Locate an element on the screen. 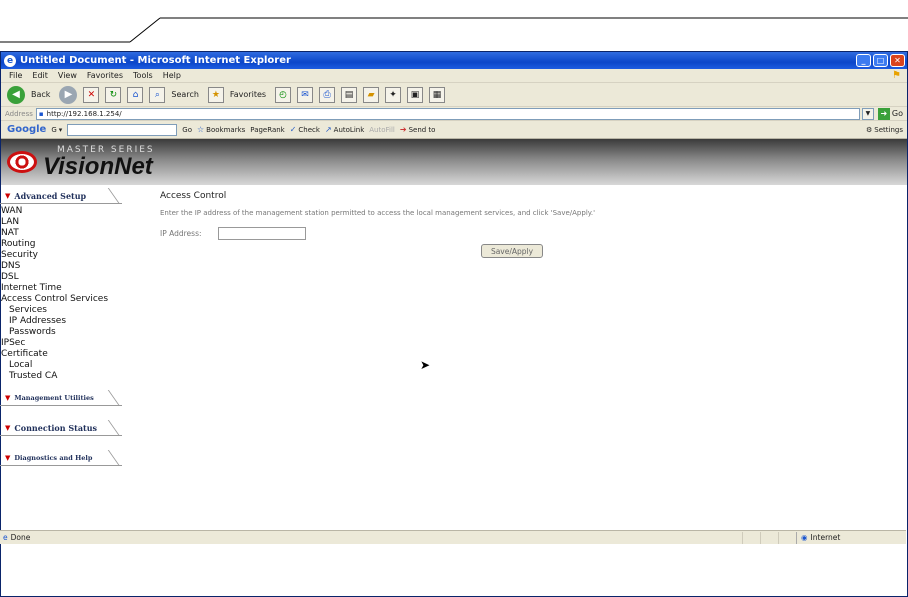 The height and width of the screenshot is (597, 908). print-icon: ⎙ is located at coordinates (327, 94).